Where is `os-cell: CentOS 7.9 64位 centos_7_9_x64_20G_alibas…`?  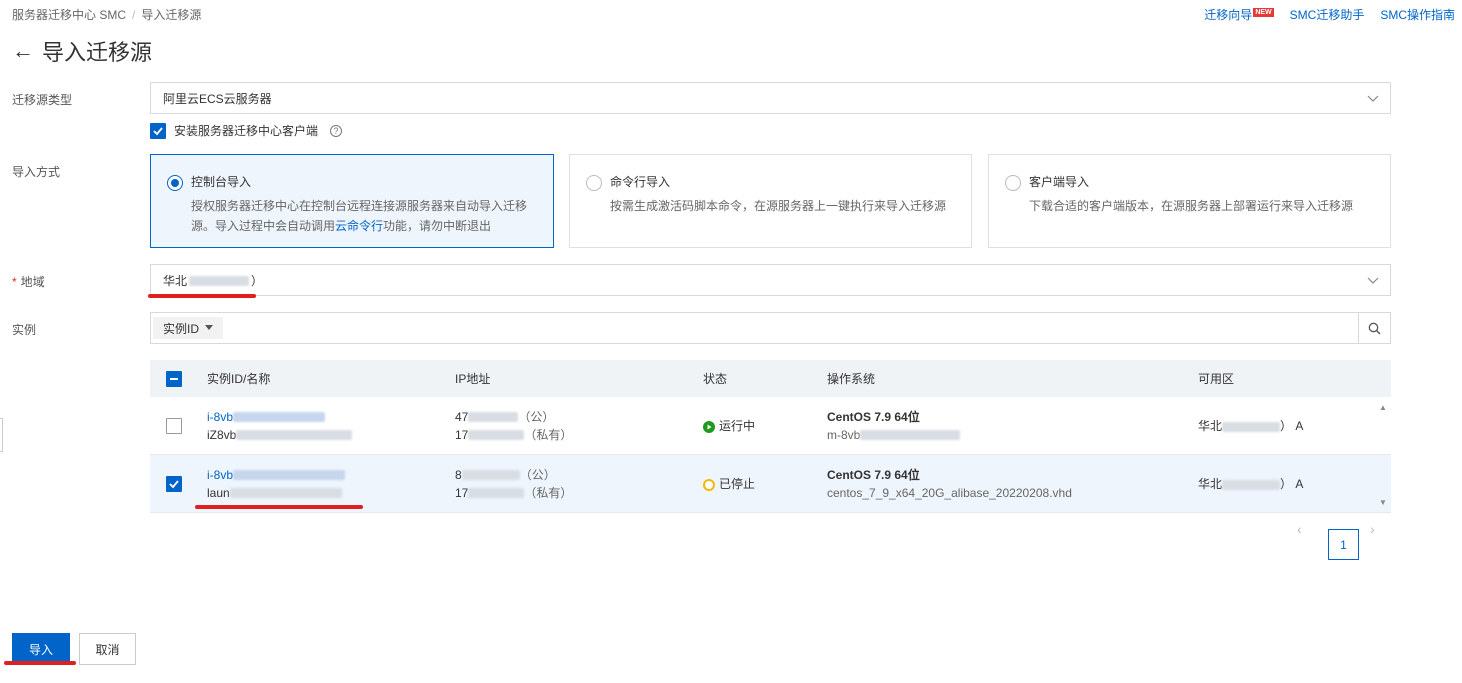 os-cell: CentOS 7.9 64位 centos_7_9_x64_20G_alibas… is located at coordinates (949, 483).